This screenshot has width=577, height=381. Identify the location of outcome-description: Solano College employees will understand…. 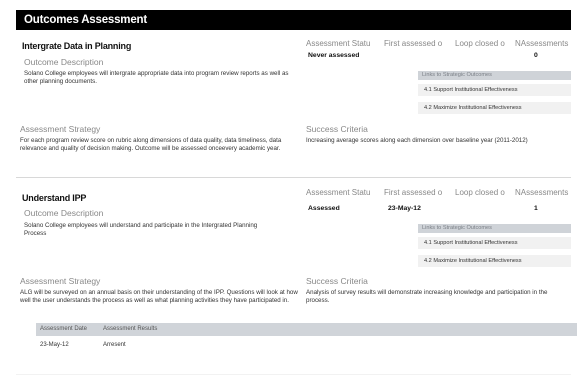
(141, 229).